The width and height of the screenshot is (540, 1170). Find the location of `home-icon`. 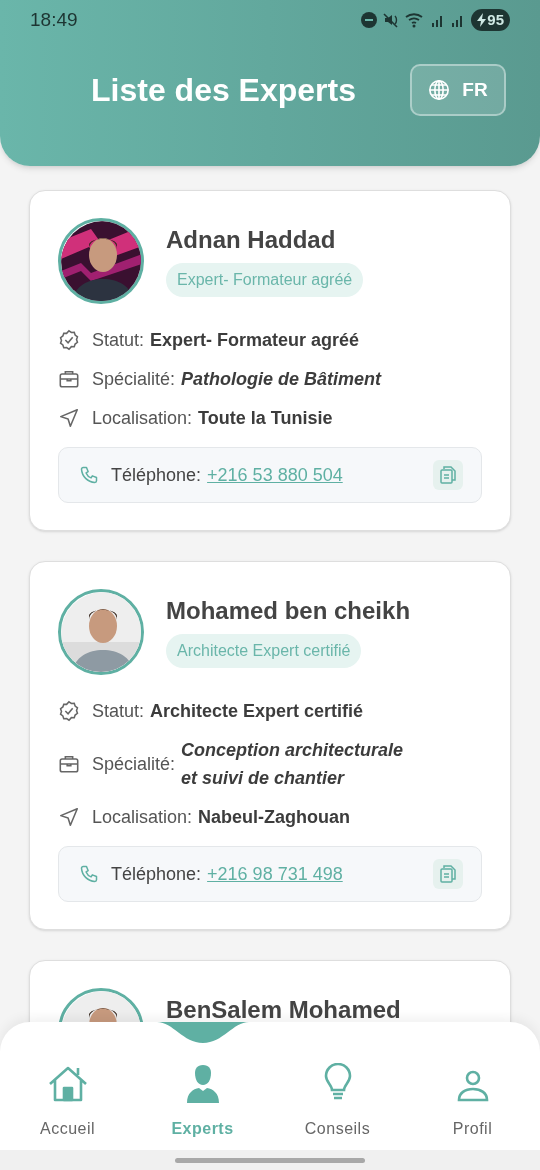

home-icon is located at coordinates (67, 1084).